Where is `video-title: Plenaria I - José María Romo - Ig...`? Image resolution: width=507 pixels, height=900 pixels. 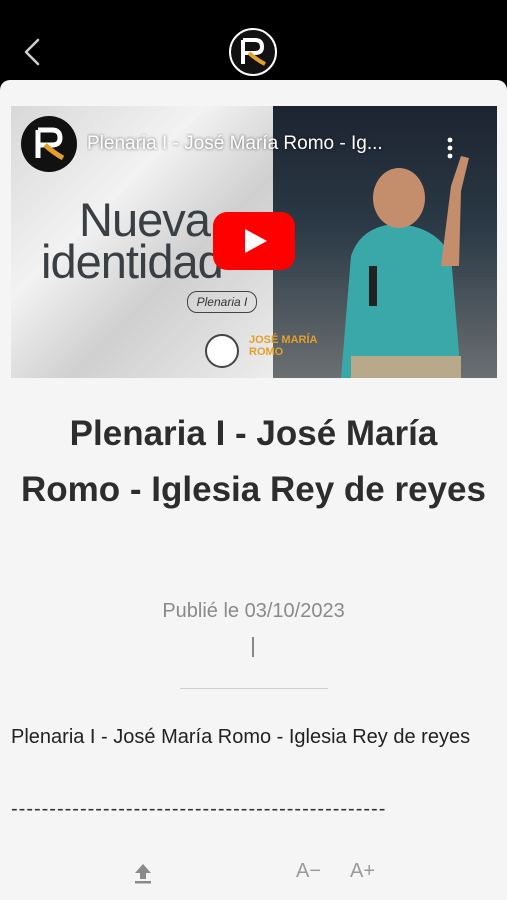 video-title: Plenaria I - José María Romo - Ig... is located at coordinates (257, 144).